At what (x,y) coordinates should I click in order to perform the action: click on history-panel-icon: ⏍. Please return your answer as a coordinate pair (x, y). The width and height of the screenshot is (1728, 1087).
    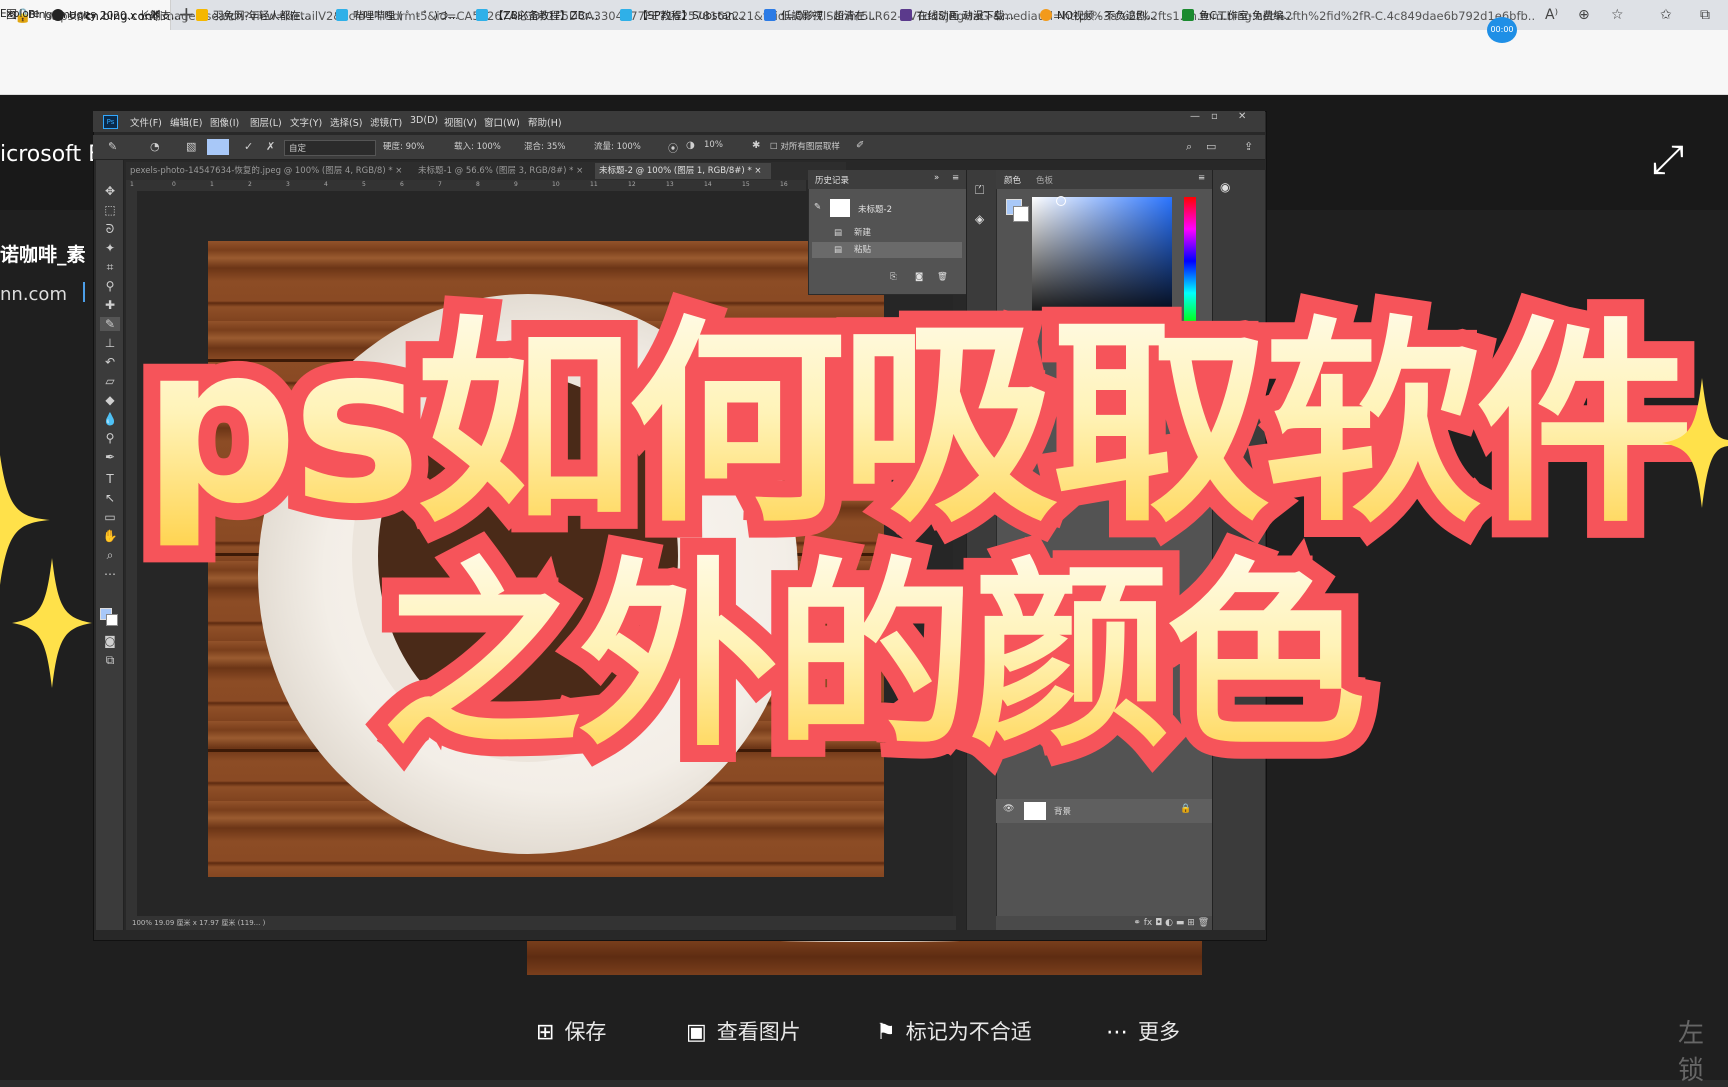
    Looking at the image, I should click on (979, 190).